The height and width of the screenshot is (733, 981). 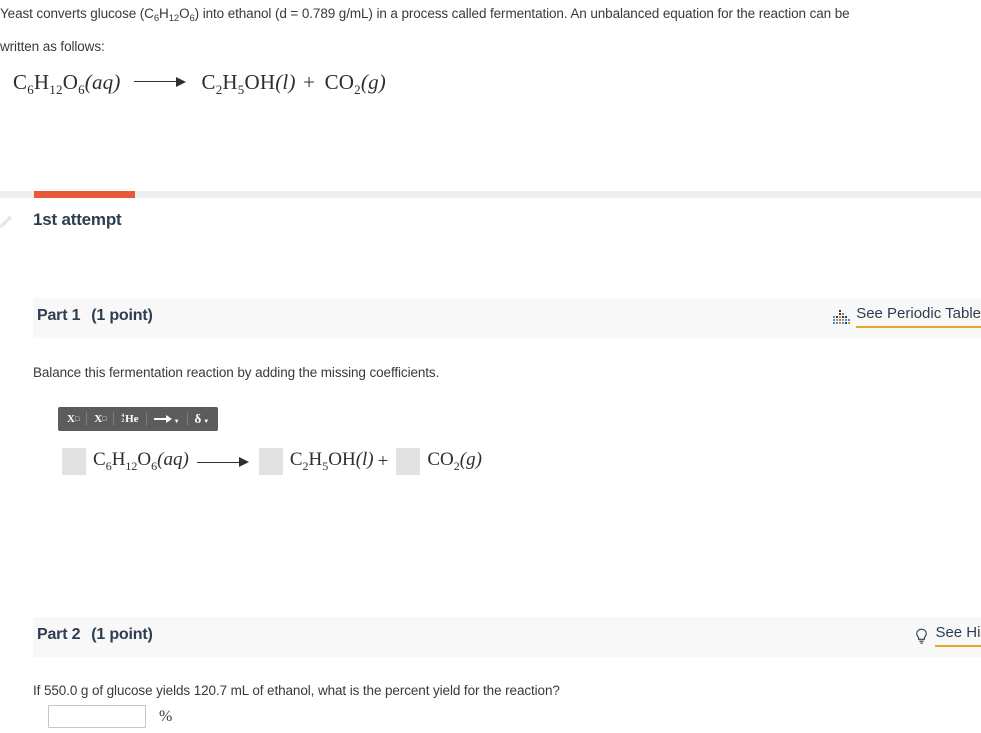 I want to click on percent-yield-input, so click(x=97, y=716).